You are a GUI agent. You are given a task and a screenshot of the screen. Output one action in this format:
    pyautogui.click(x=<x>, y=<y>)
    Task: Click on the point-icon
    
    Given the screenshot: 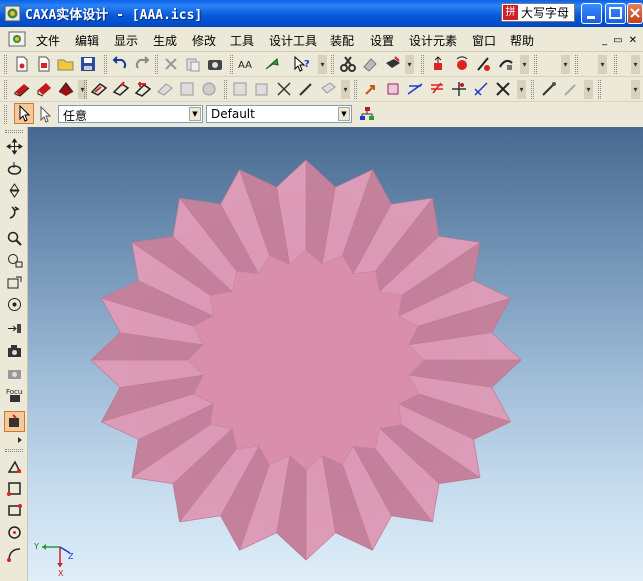 What is the action you would take?
    pyautogui.click(x=393, y=89)
    